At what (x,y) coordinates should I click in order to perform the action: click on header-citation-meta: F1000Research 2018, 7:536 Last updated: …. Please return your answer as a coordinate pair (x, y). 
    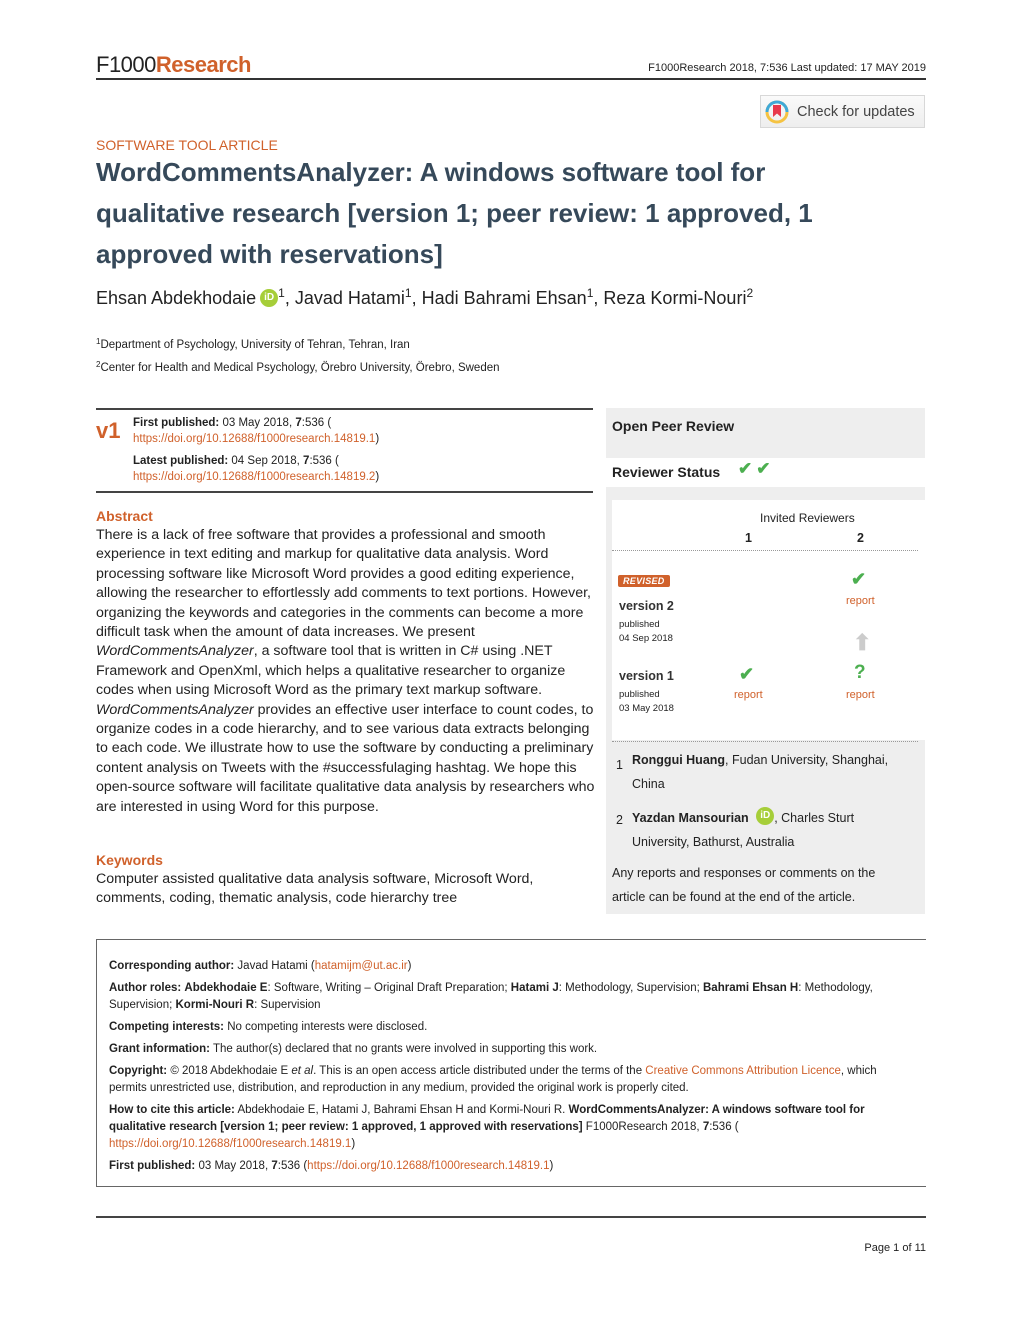
    Looking at the image, I should click on (787, 68).